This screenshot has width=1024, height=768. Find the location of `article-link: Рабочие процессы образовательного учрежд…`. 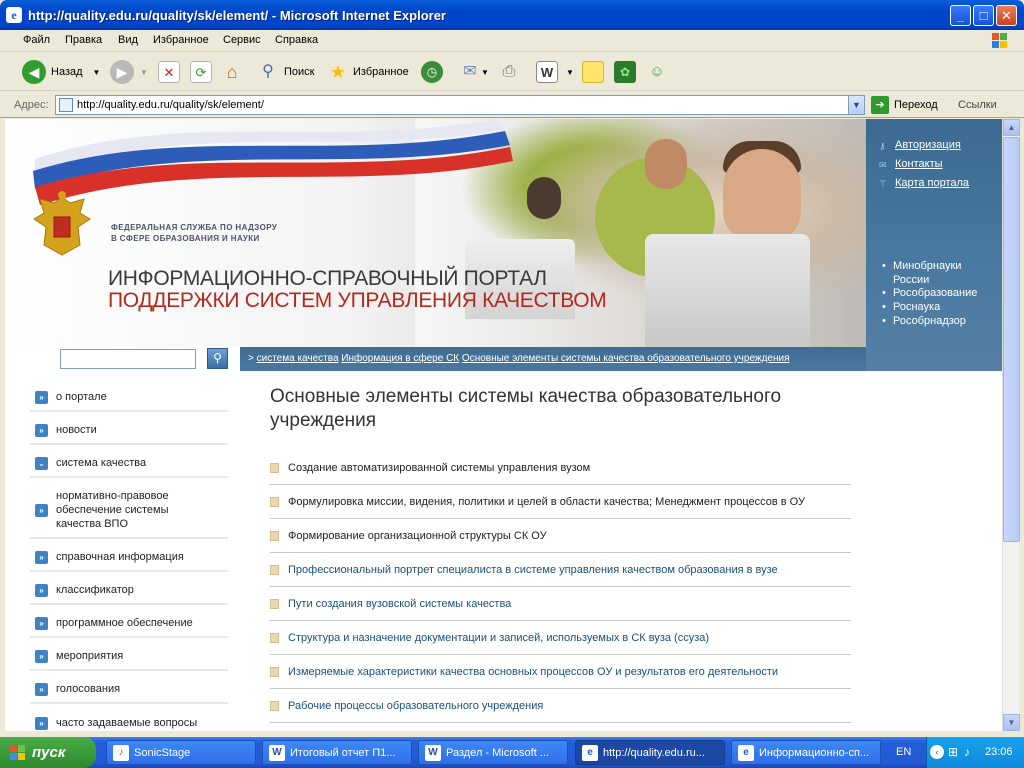

article-link: Рабочие процессы образовательного учрежд… is located at coordinates (560, 706).